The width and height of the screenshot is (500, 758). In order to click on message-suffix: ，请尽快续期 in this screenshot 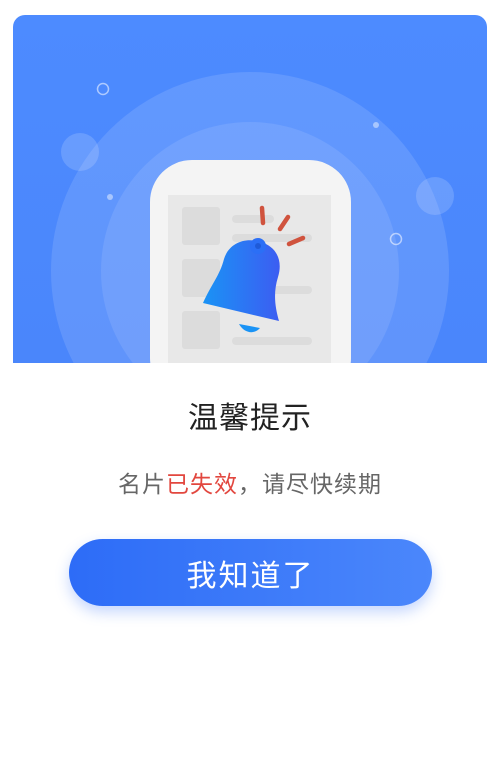, I will do `click(310, 485)`.